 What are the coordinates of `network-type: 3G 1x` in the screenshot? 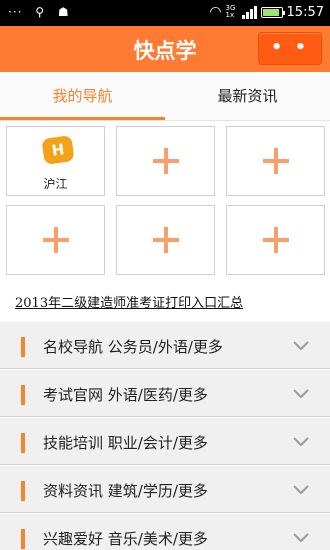 It's located at (232, 12).